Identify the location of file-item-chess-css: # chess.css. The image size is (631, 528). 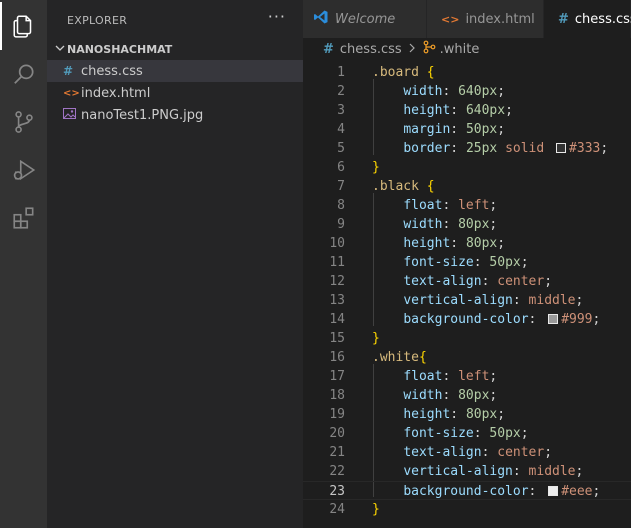
(175, 71).